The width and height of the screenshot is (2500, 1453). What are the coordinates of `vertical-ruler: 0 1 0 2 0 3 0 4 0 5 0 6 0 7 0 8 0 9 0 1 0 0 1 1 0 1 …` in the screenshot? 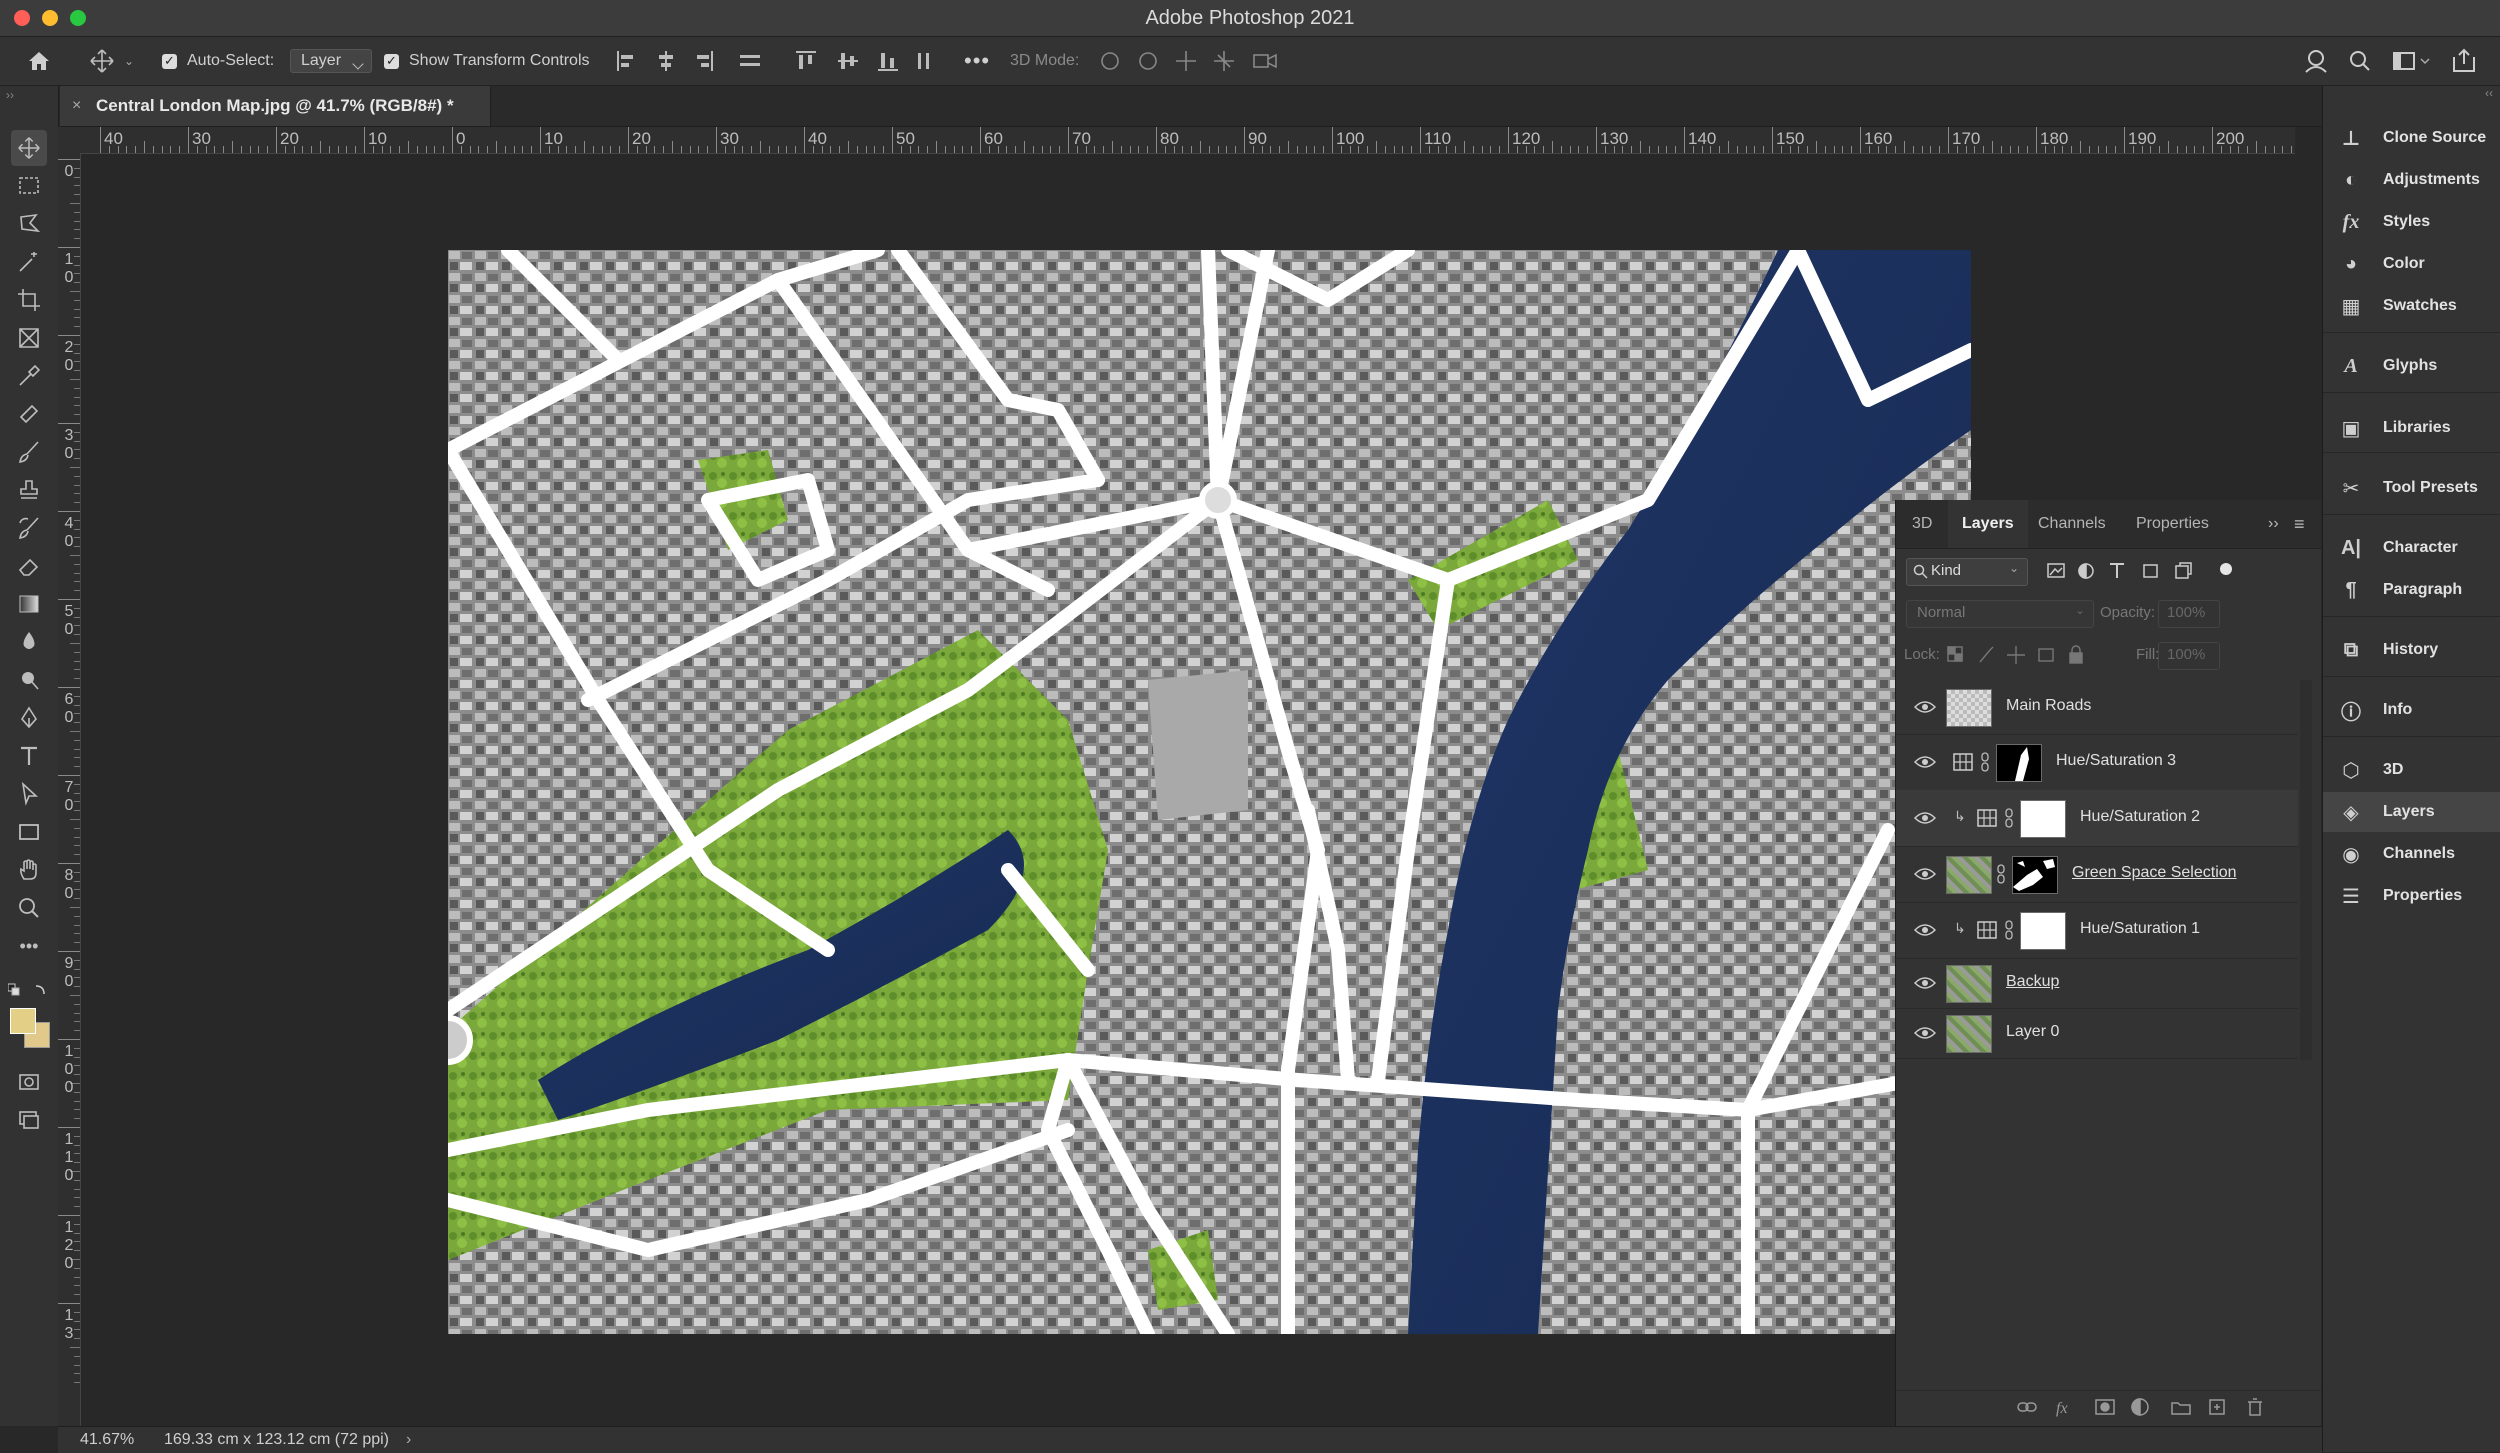 It's located at (69, 789).